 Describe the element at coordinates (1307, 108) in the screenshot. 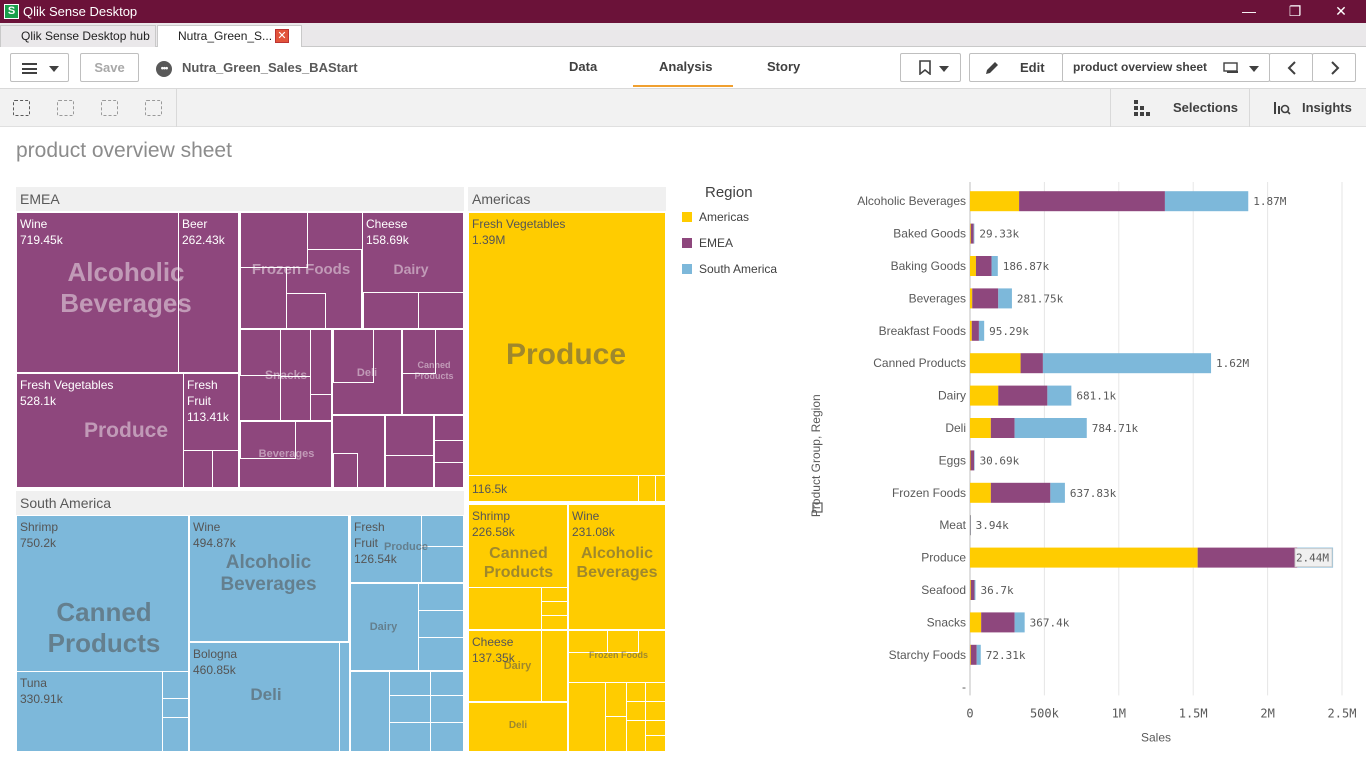

I see `insights-button: Insights` at that location.